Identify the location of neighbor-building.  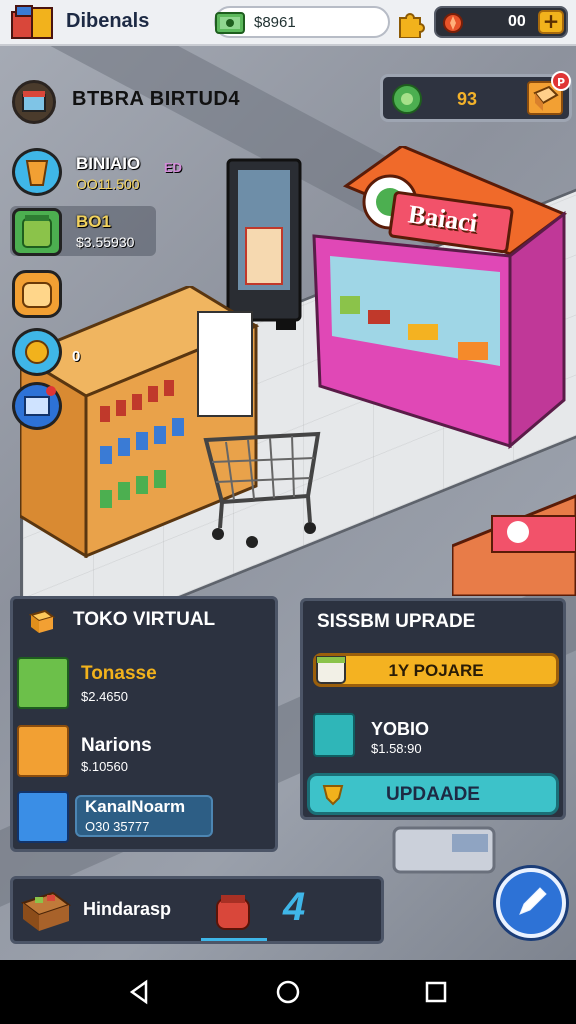
(514, 545).